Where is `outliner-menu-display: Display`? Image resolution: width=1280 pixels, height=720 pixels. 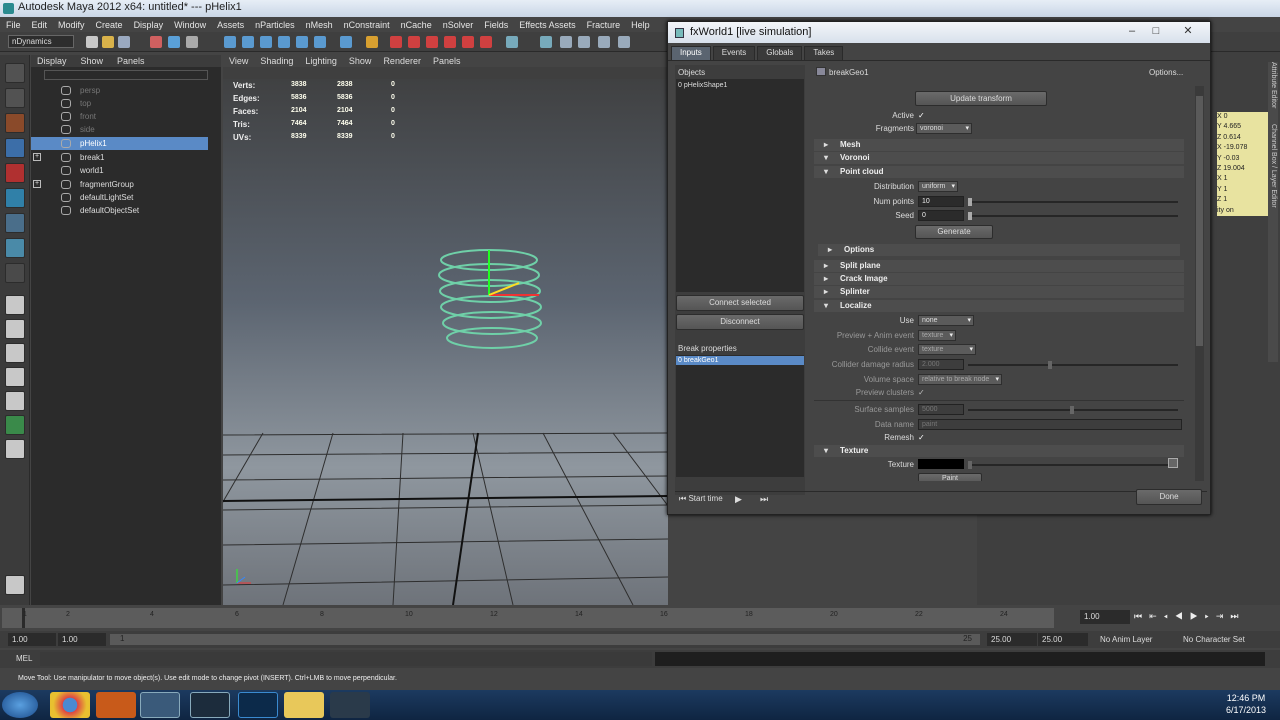
outliner-menu-display: Display is located at coordinates (52, 61).